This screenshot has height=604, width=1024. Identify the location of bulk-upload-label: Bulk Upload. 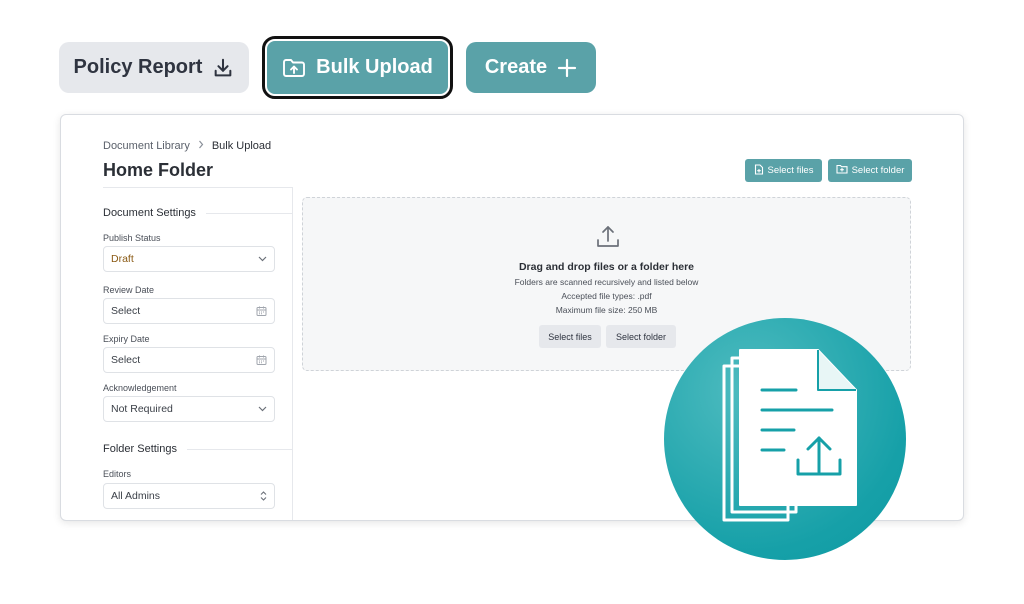
(374, 67).